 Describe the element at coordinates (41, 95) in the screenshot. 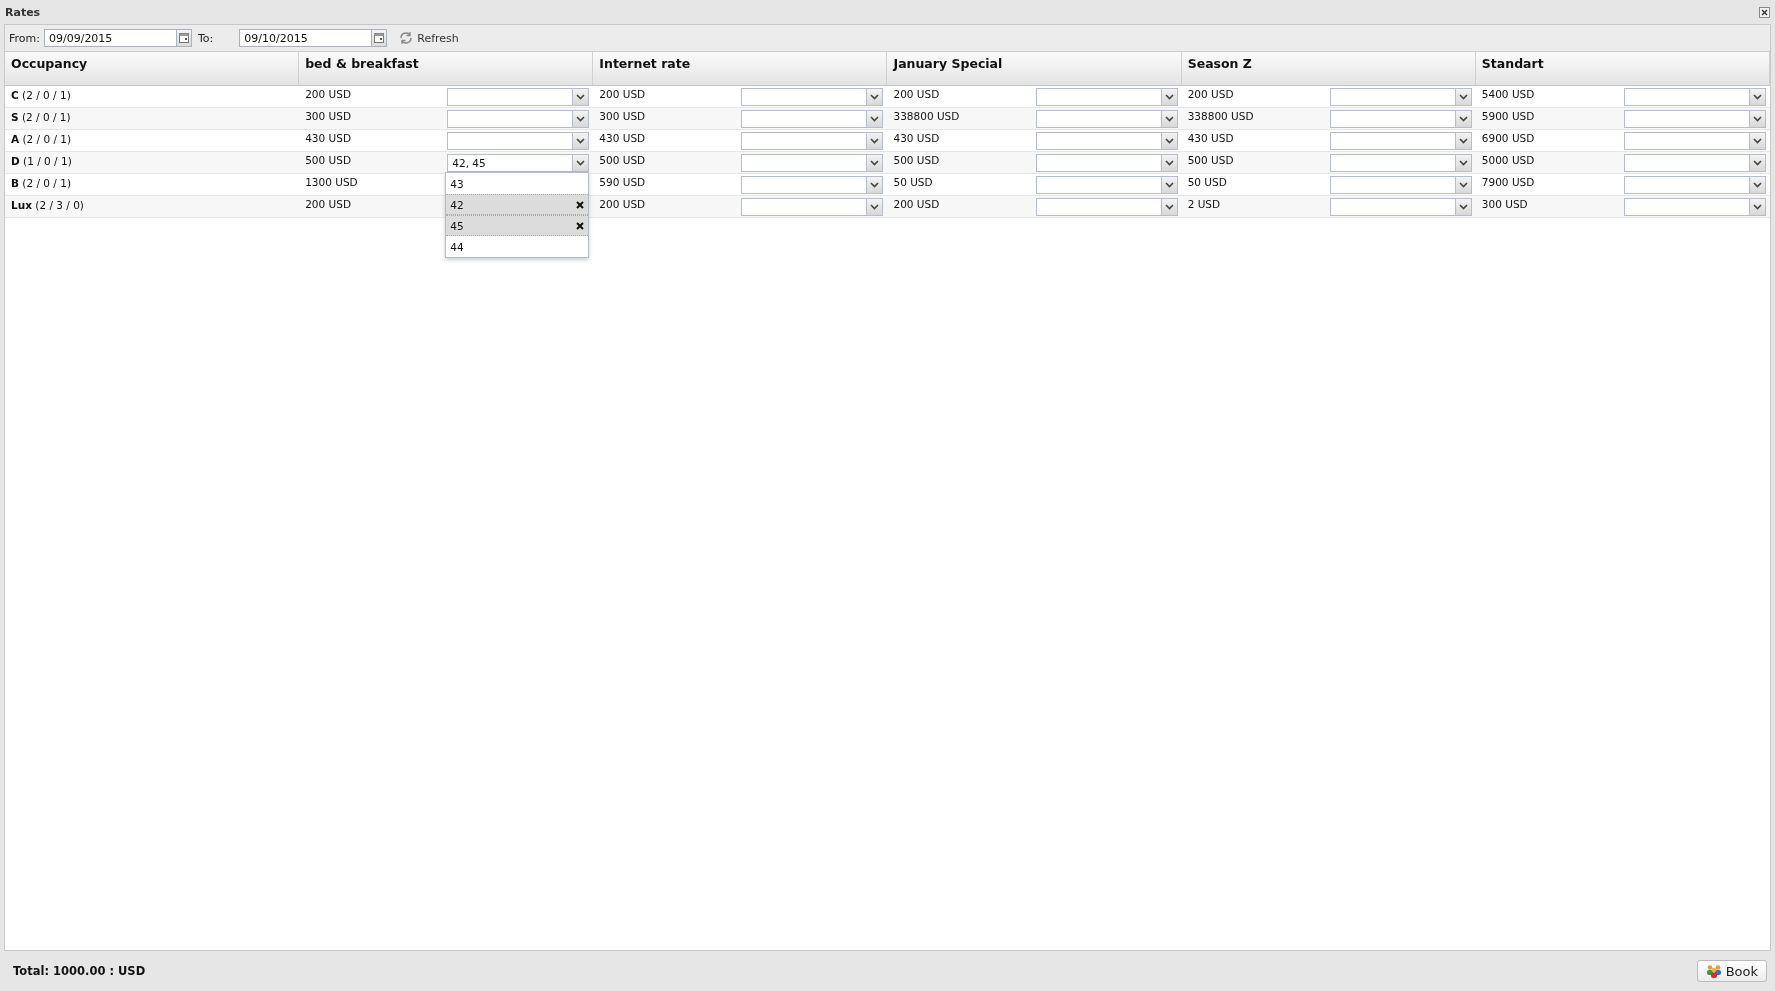

I see `occupancy-cell-text: C (2 / 0 / 1)` at that location.